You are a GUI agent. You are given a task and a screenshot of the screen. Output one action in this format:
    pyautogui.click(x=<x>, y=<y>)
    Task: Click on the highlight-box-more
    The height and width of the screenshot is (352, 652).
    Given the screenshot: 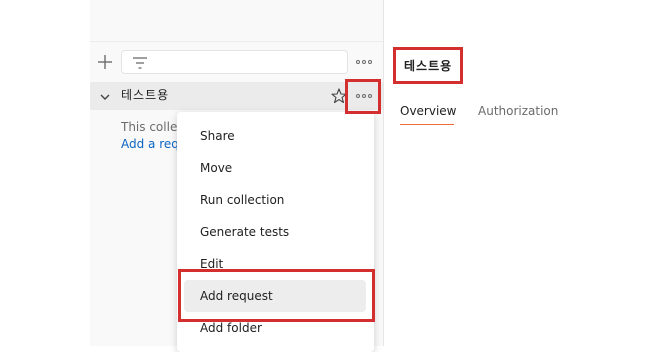 What is the action you would take?
    pyautogui.click(x=363, y=96)
    